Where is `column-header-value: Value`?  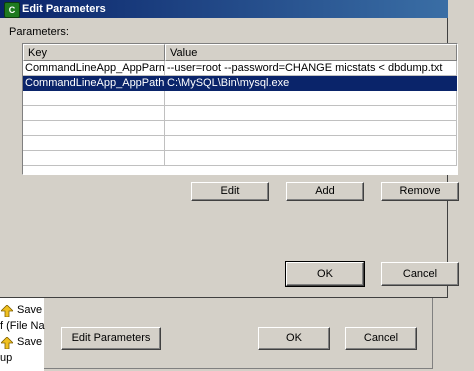 column-header-value: Value is located at coordinates (311, 52).